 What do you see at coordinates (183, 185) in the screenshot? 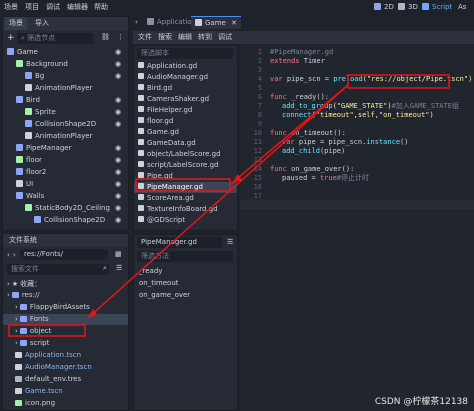
I see `annotation-box-pipemanager` at bounding box center [183, 185].